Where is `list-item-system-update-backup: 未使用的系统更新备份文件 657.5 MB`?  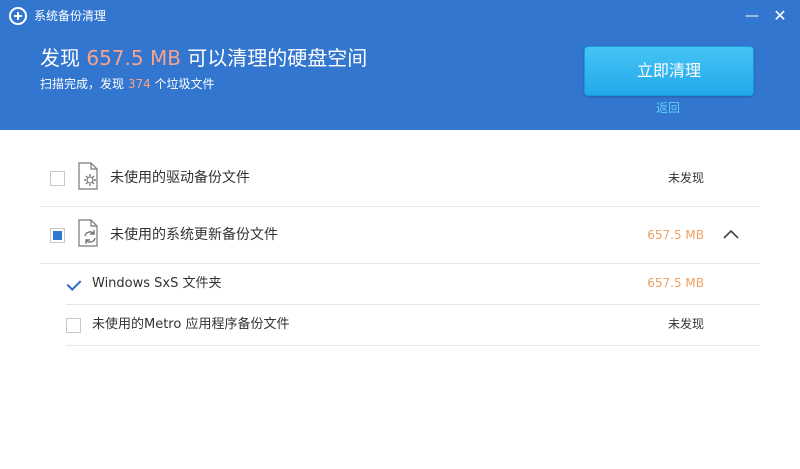
list-item-system-update-backup: 未使用的系统更新备份文件 657.5 MB is located at coordinates (400, 235).